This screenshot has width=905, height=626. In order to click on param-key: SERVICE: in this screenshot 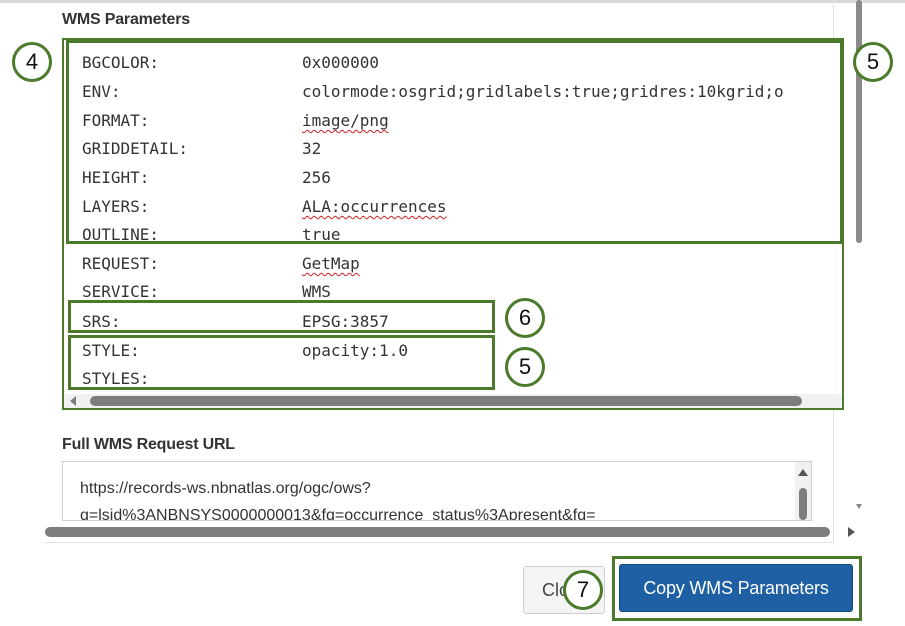, I will do `click(121, 291)`.